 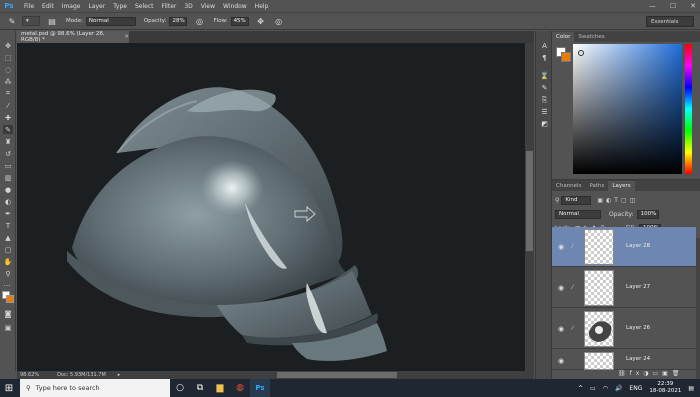 What do you see at coordinates (670, 21) in the screenshot?
I see `workspace-switcher: Essentials` at bounding box center [670, 21].